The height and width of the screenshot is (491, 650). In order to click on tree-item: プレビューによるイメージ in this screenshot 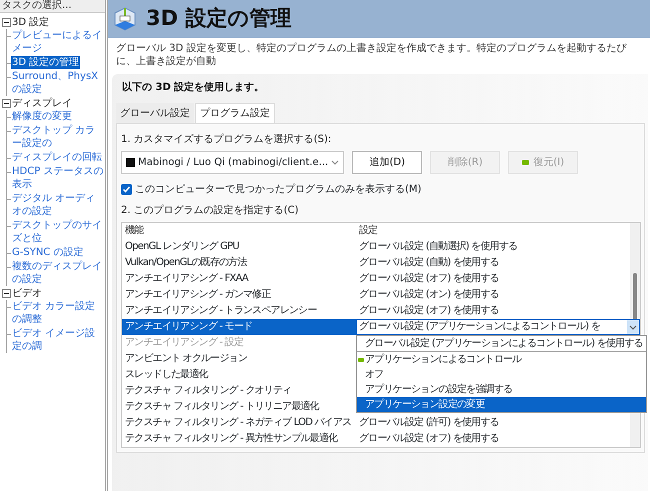, I will do `click(58, 42)`.